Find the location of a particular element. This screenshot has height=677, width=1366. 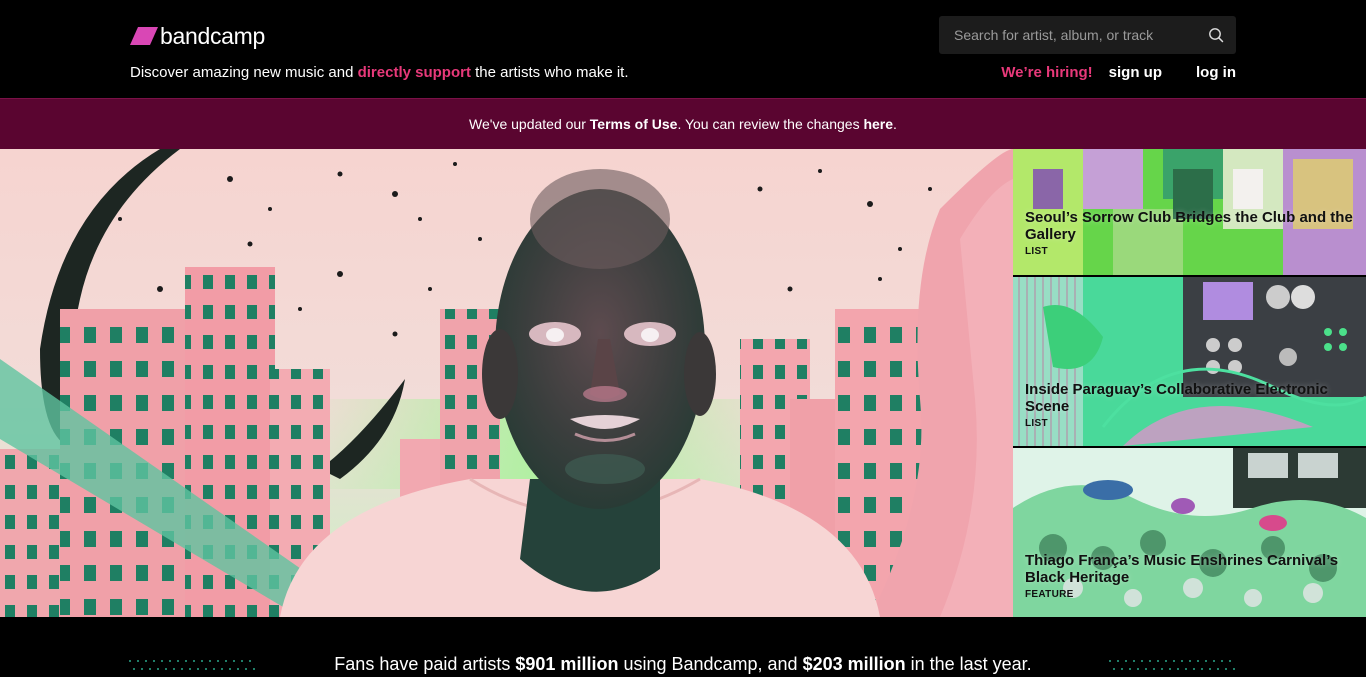

tagline-text-end: the artists who make it. is located at coordinates (549, 72).